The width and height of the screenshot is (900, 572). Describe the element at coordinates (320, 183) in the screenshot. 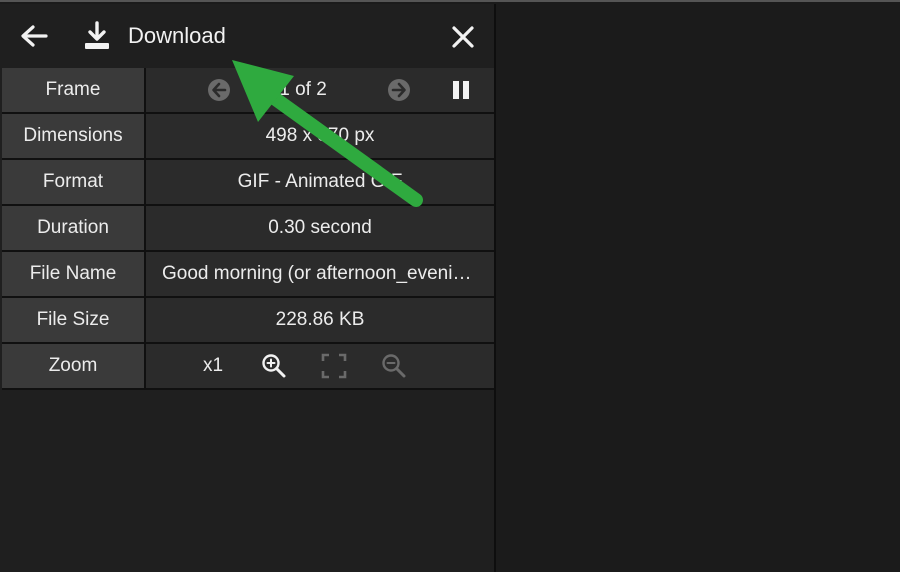

I see `format-value: GIF - Animated GIF` at that location.